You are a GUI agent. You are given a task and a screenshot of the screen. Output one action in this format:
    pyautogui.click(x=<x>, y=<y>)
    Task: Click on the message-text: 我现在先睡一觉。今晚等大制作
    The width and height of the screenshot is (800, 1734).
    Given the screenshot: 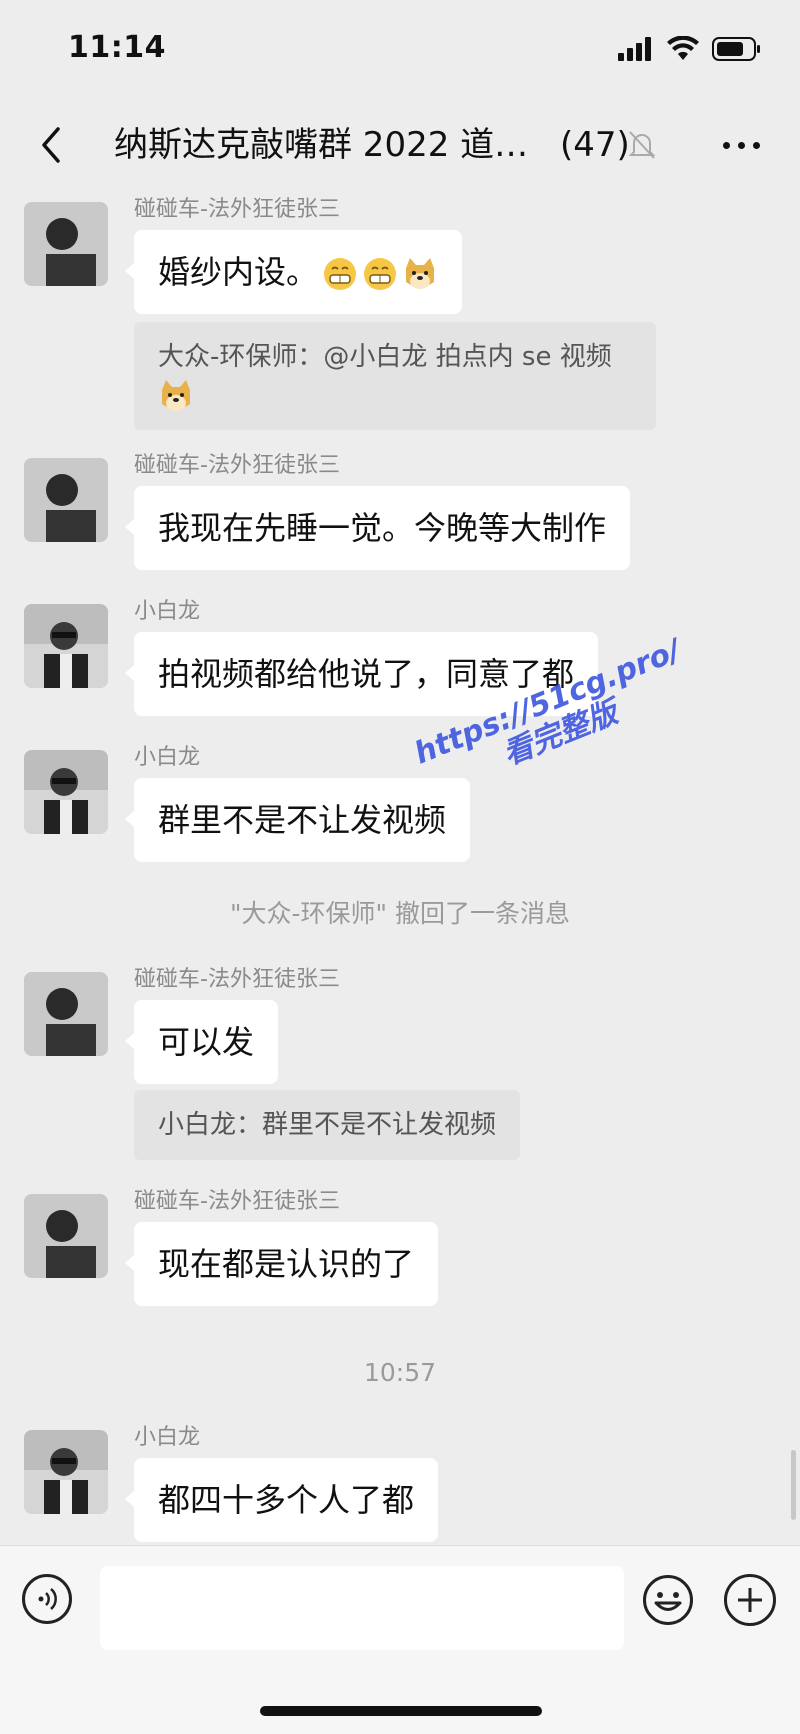 What is the action you would take?
    pyautogui.click(x=382, y=528)
    